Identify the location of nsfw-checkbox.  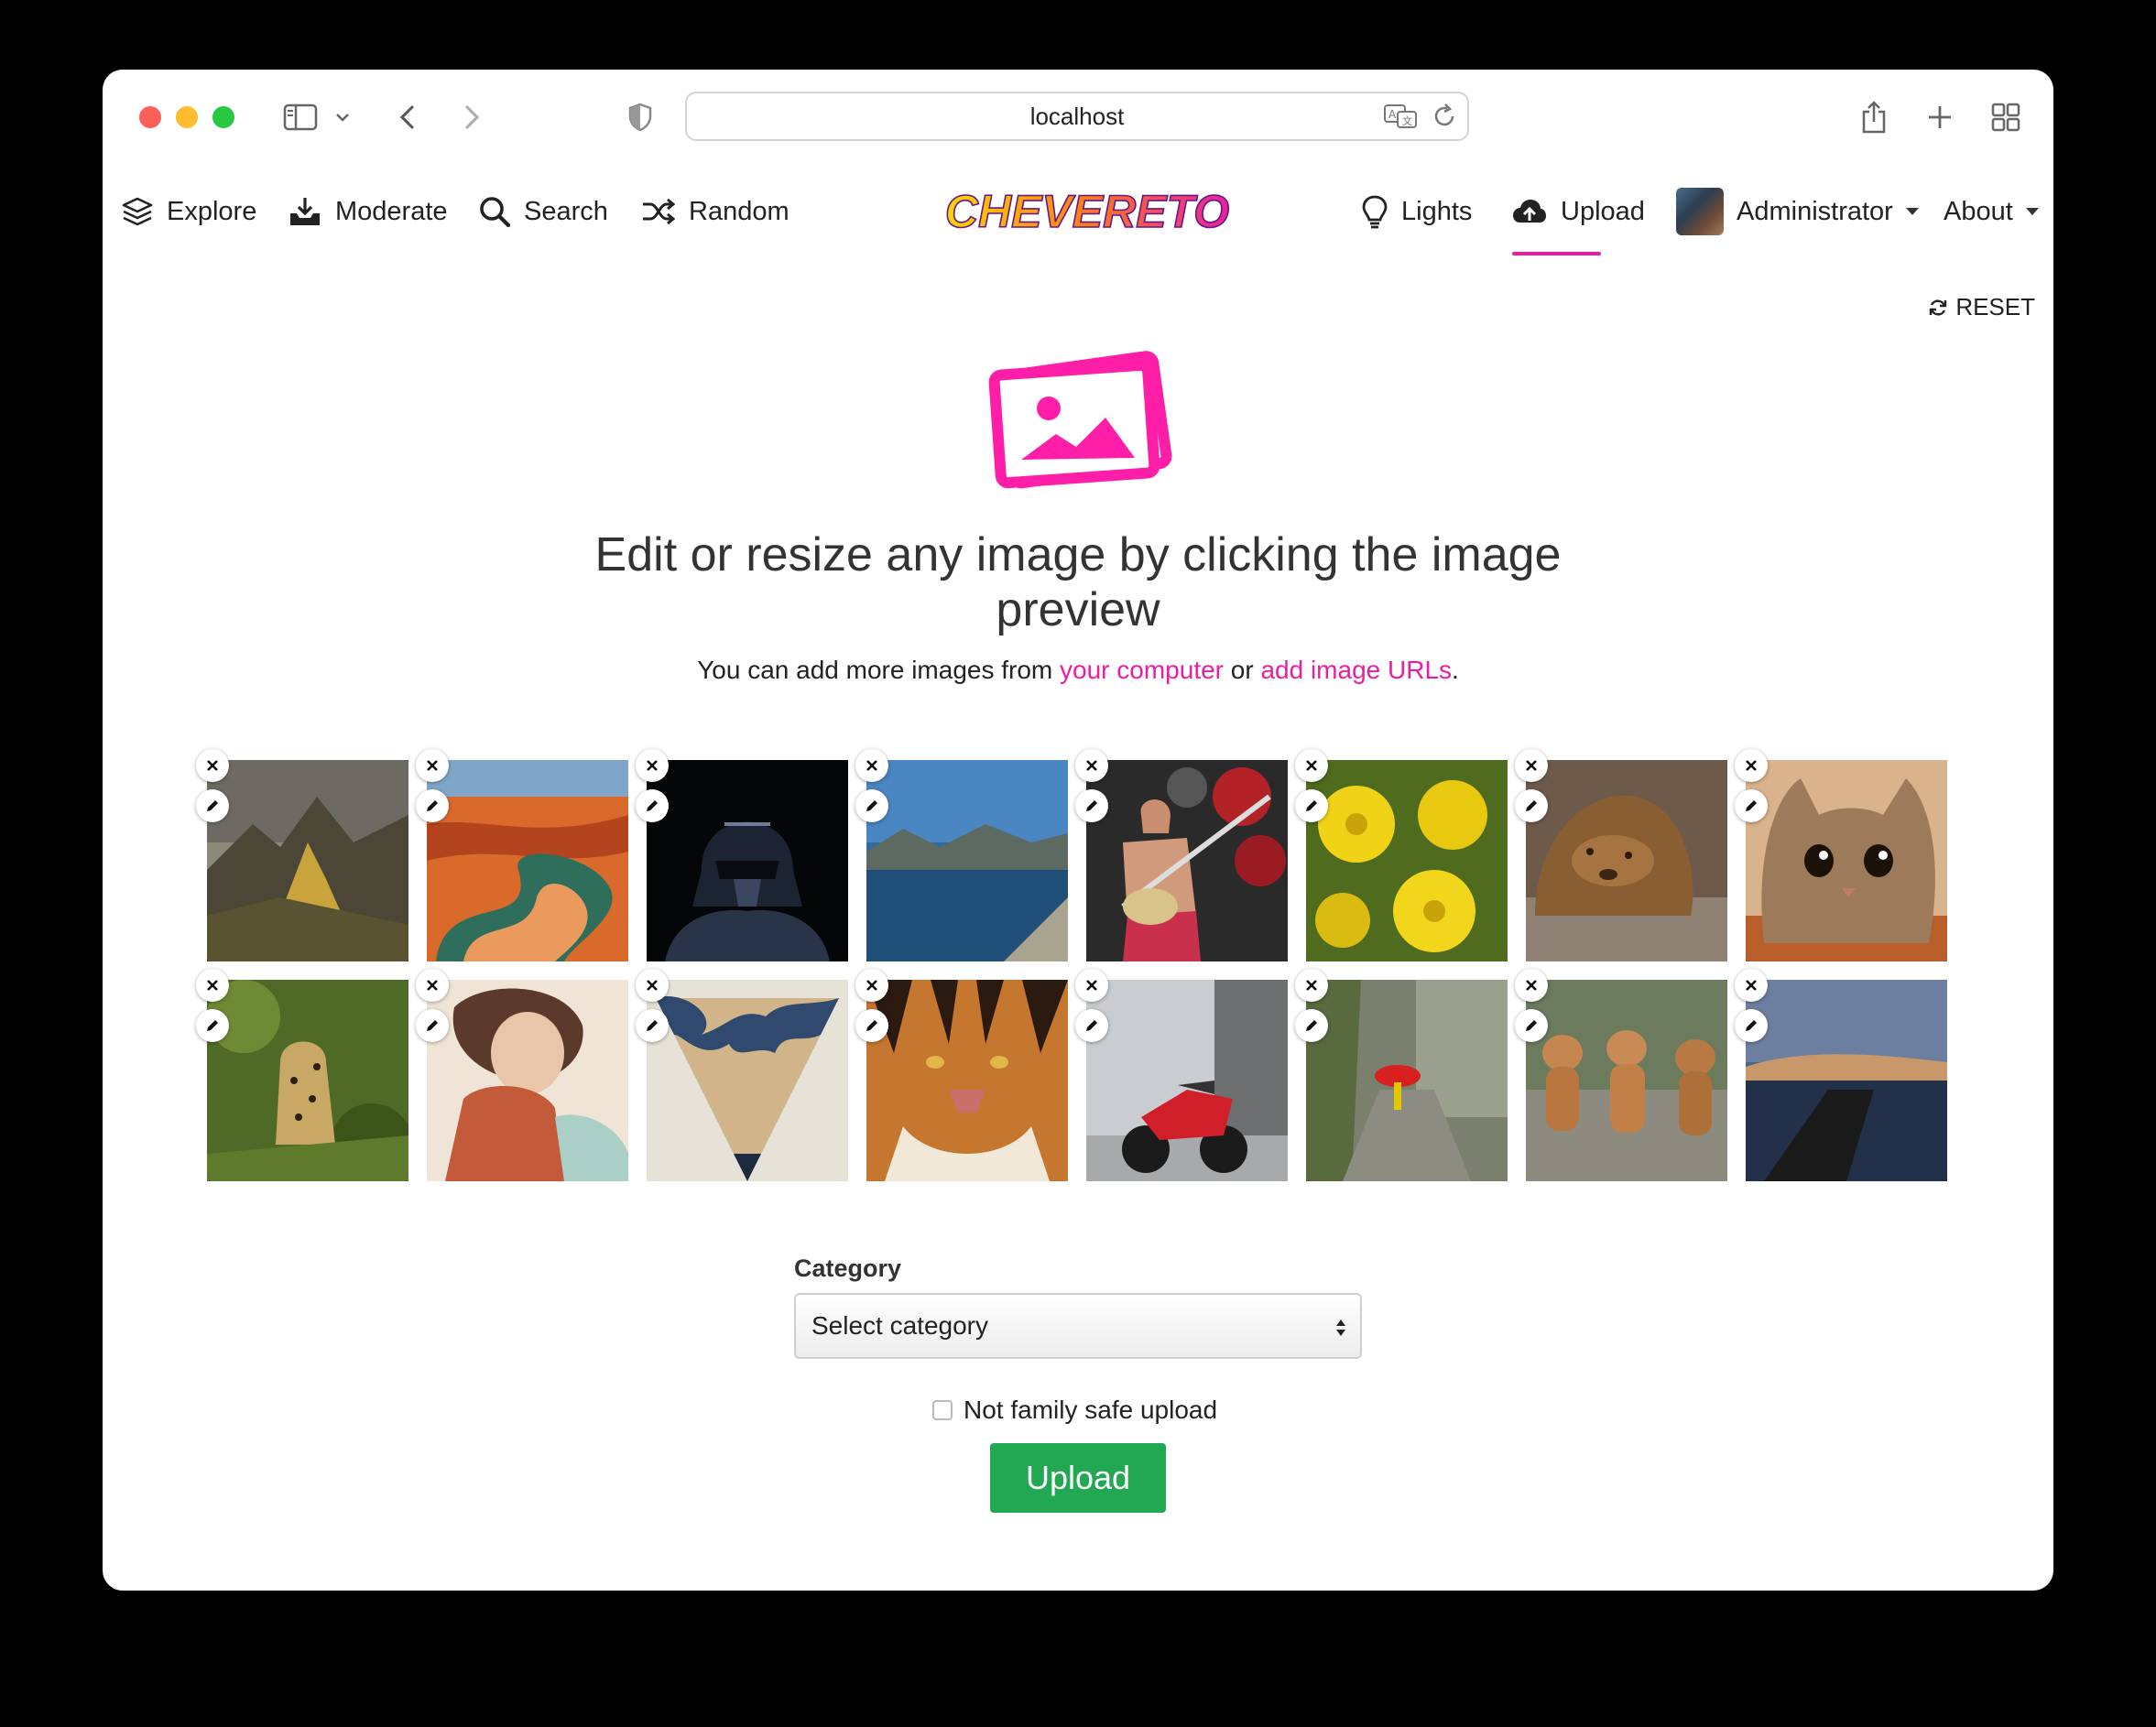
(942, 1410).